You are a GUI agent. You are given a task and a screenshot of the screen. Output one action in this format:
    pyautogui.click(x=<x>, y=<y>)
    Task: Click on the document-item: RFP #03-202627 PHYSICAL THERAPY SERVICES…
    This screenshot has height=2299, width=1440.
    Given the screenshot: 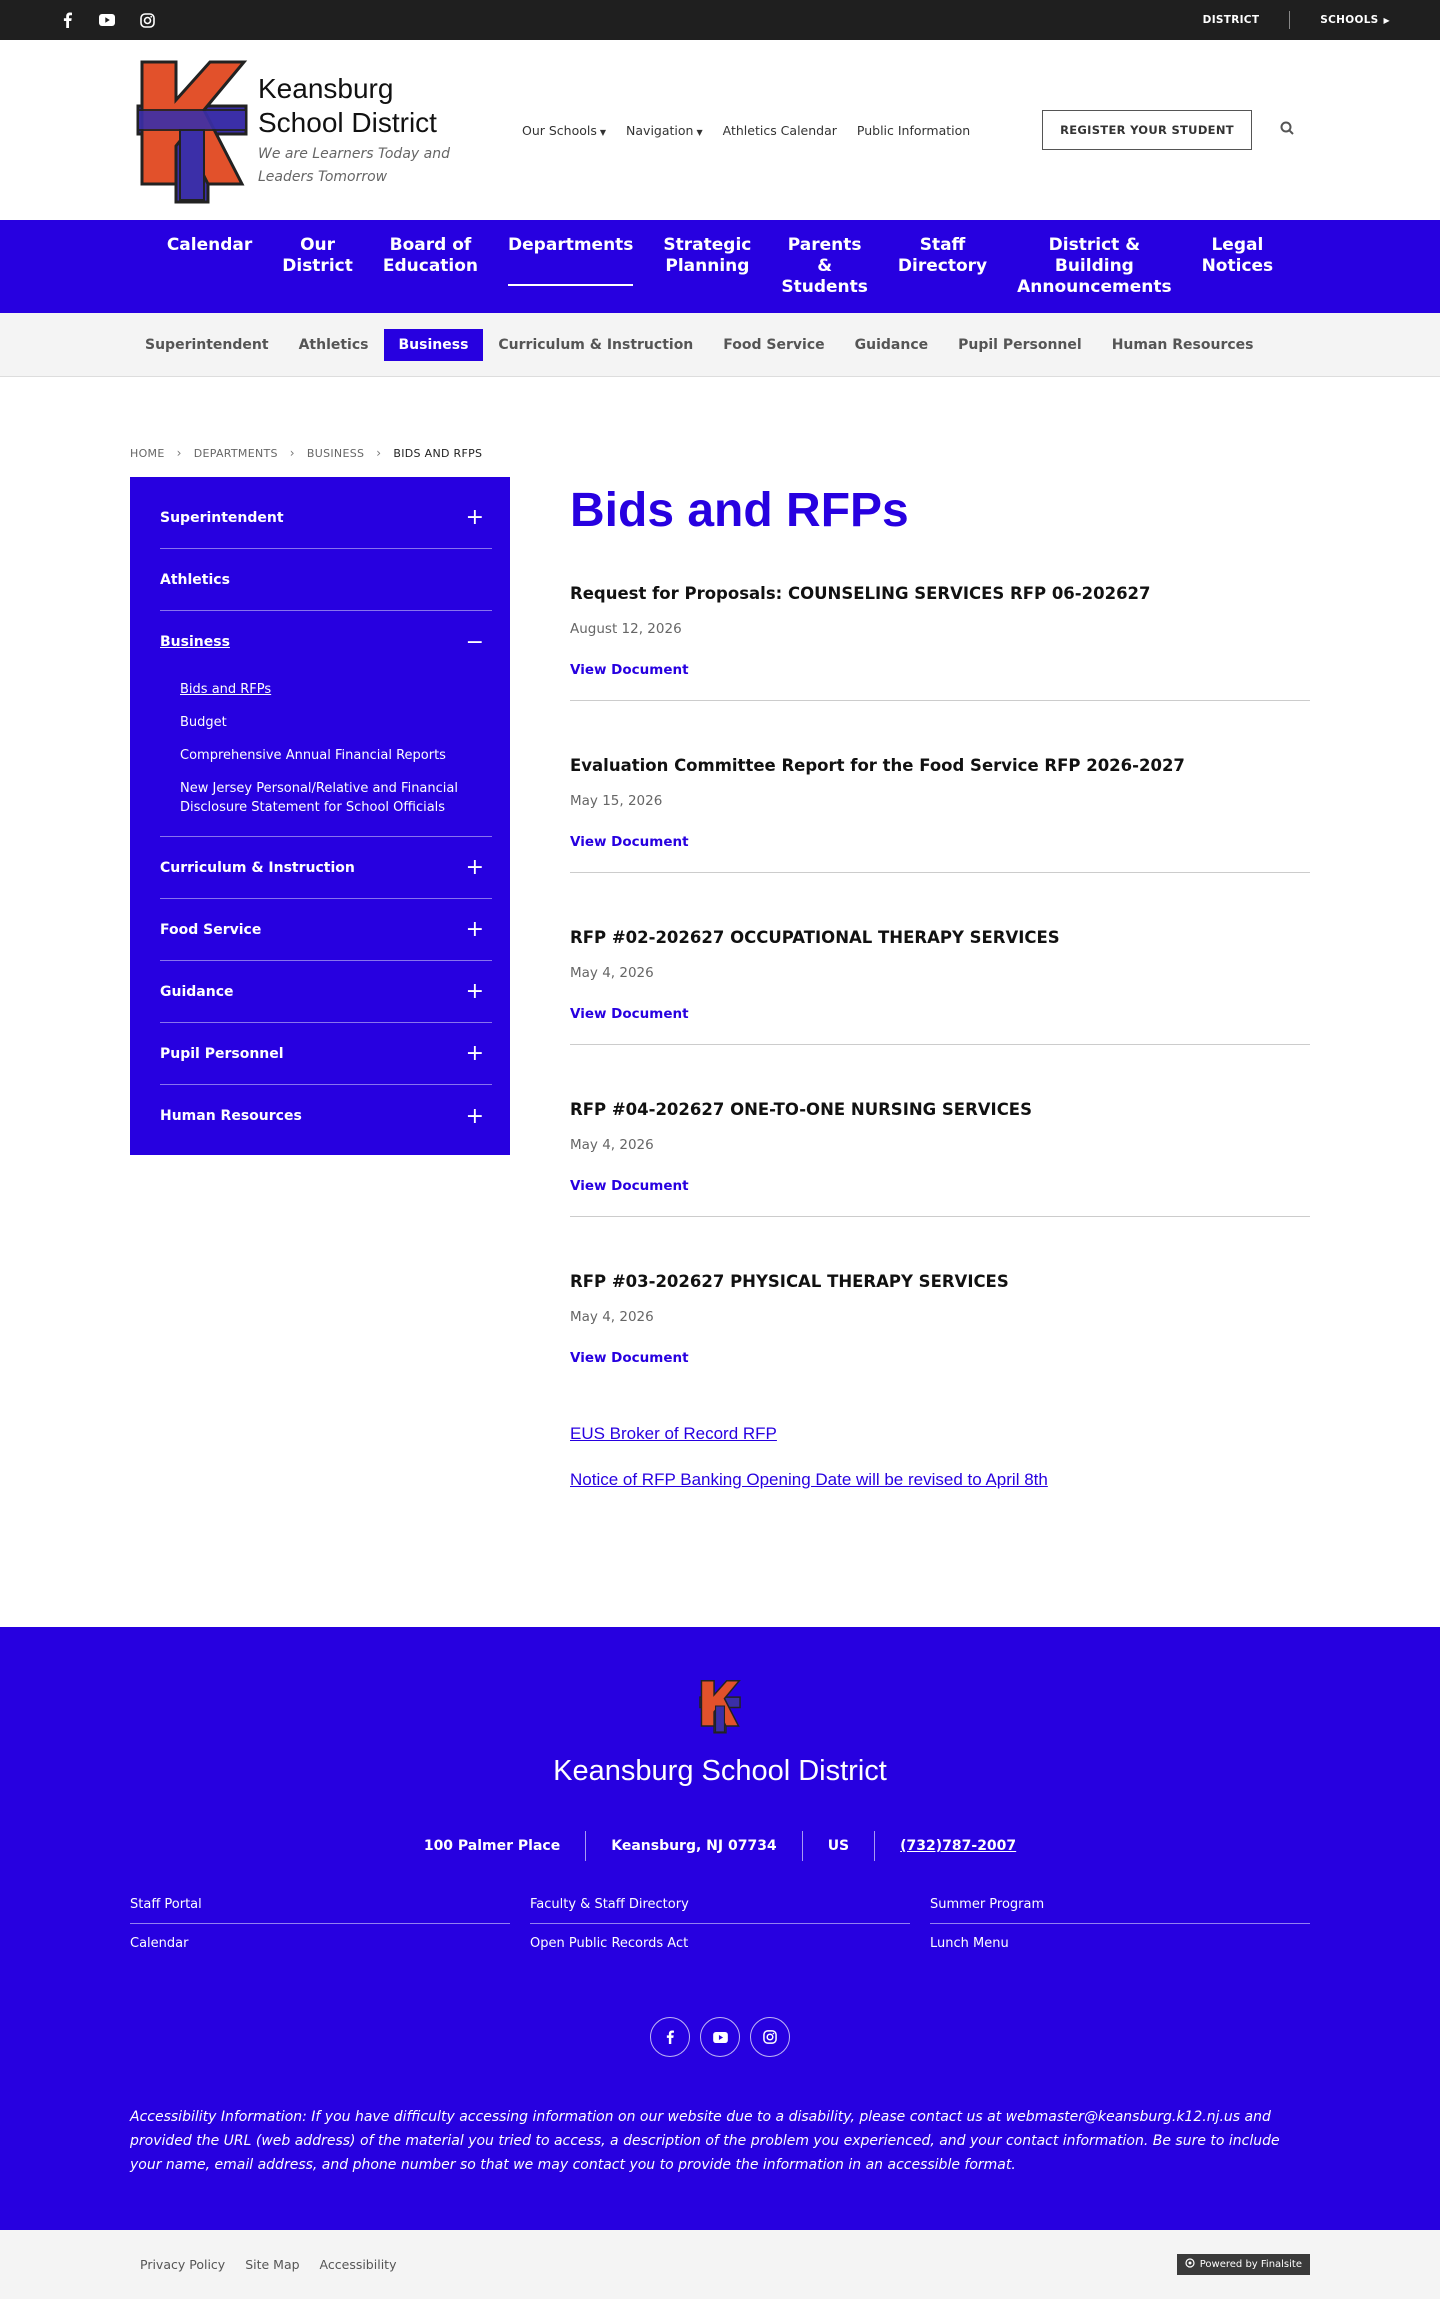 What is the action you would take?
    pyautogui.click(x=940, y=1303)
    